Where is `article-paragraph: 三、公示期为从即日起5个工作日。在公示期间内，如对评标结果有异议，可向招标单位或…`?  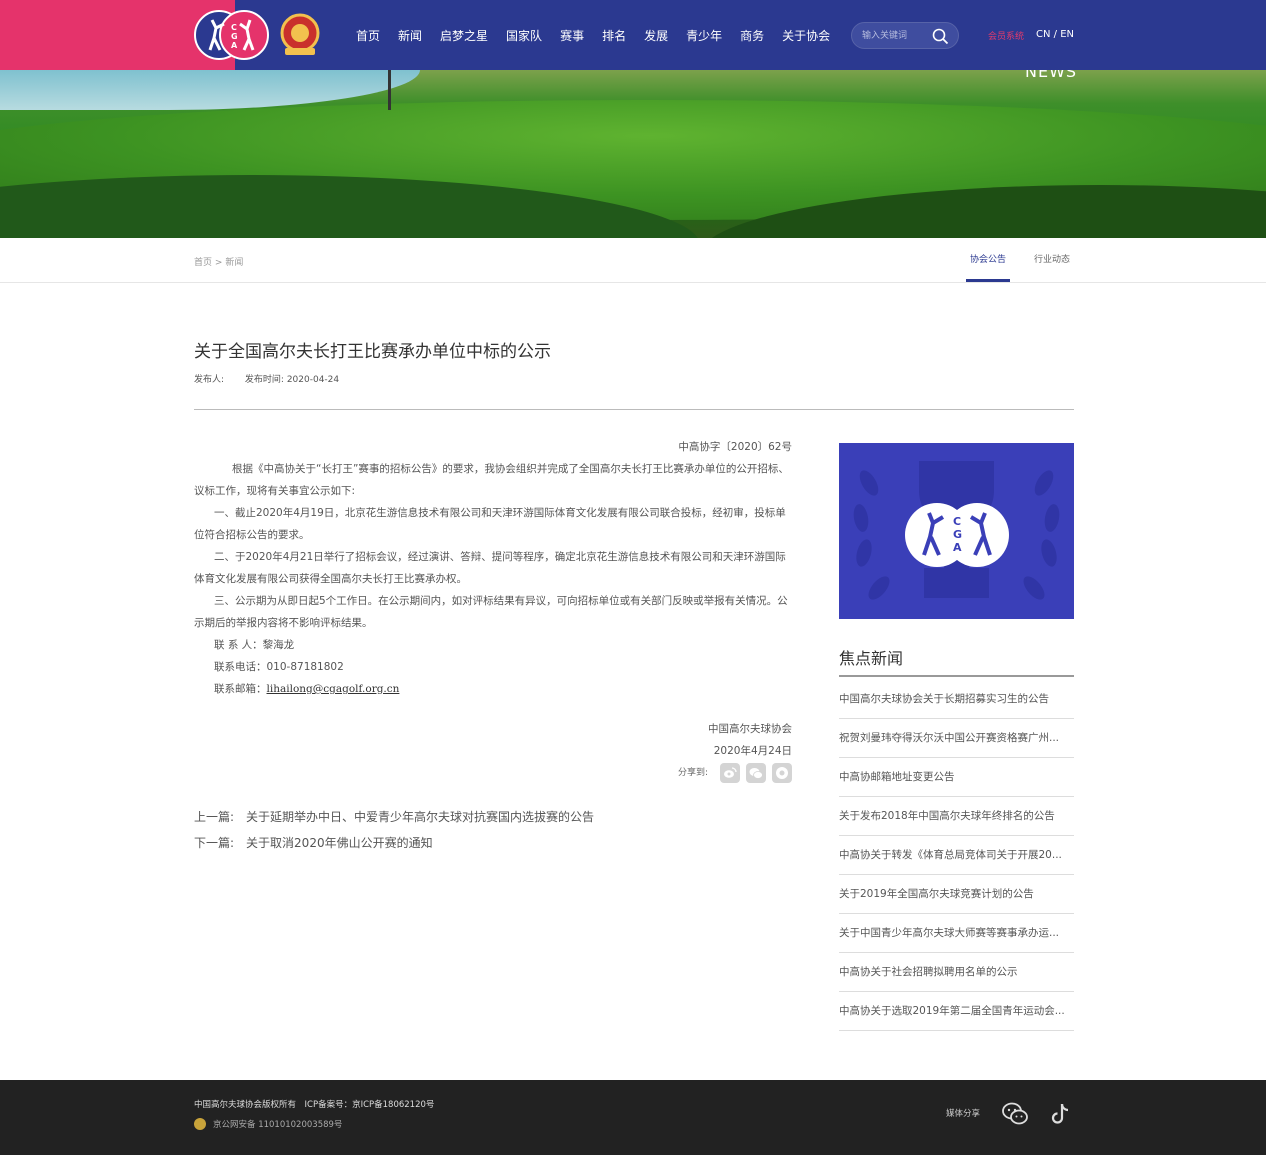
article-paragraph: 三、公示期为从即日起5个工作日。在公示期间内，如对评标结果有异议，可向招标单位或… is located at coordinates (491, 612).